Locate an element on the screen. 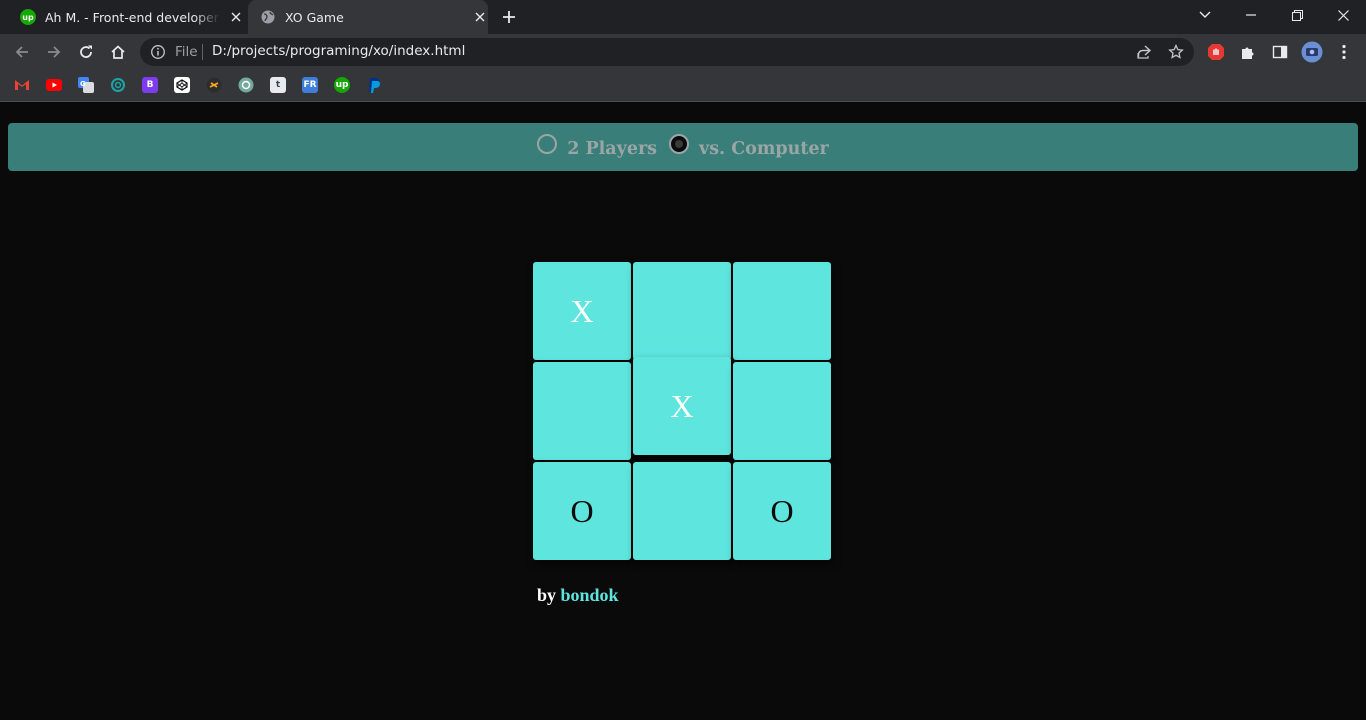 Image resolution: width=1366 pixels, height=720 pixels. mode-option-vs-computer: vs. Computer is located at coordinates (749, 146).